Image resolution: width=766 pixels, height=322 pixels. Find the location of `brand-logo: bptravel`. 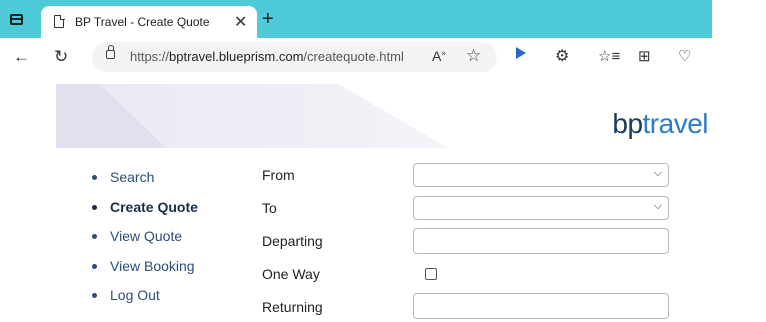

brand-logo: bptravel is located at coordinates (660, 123).